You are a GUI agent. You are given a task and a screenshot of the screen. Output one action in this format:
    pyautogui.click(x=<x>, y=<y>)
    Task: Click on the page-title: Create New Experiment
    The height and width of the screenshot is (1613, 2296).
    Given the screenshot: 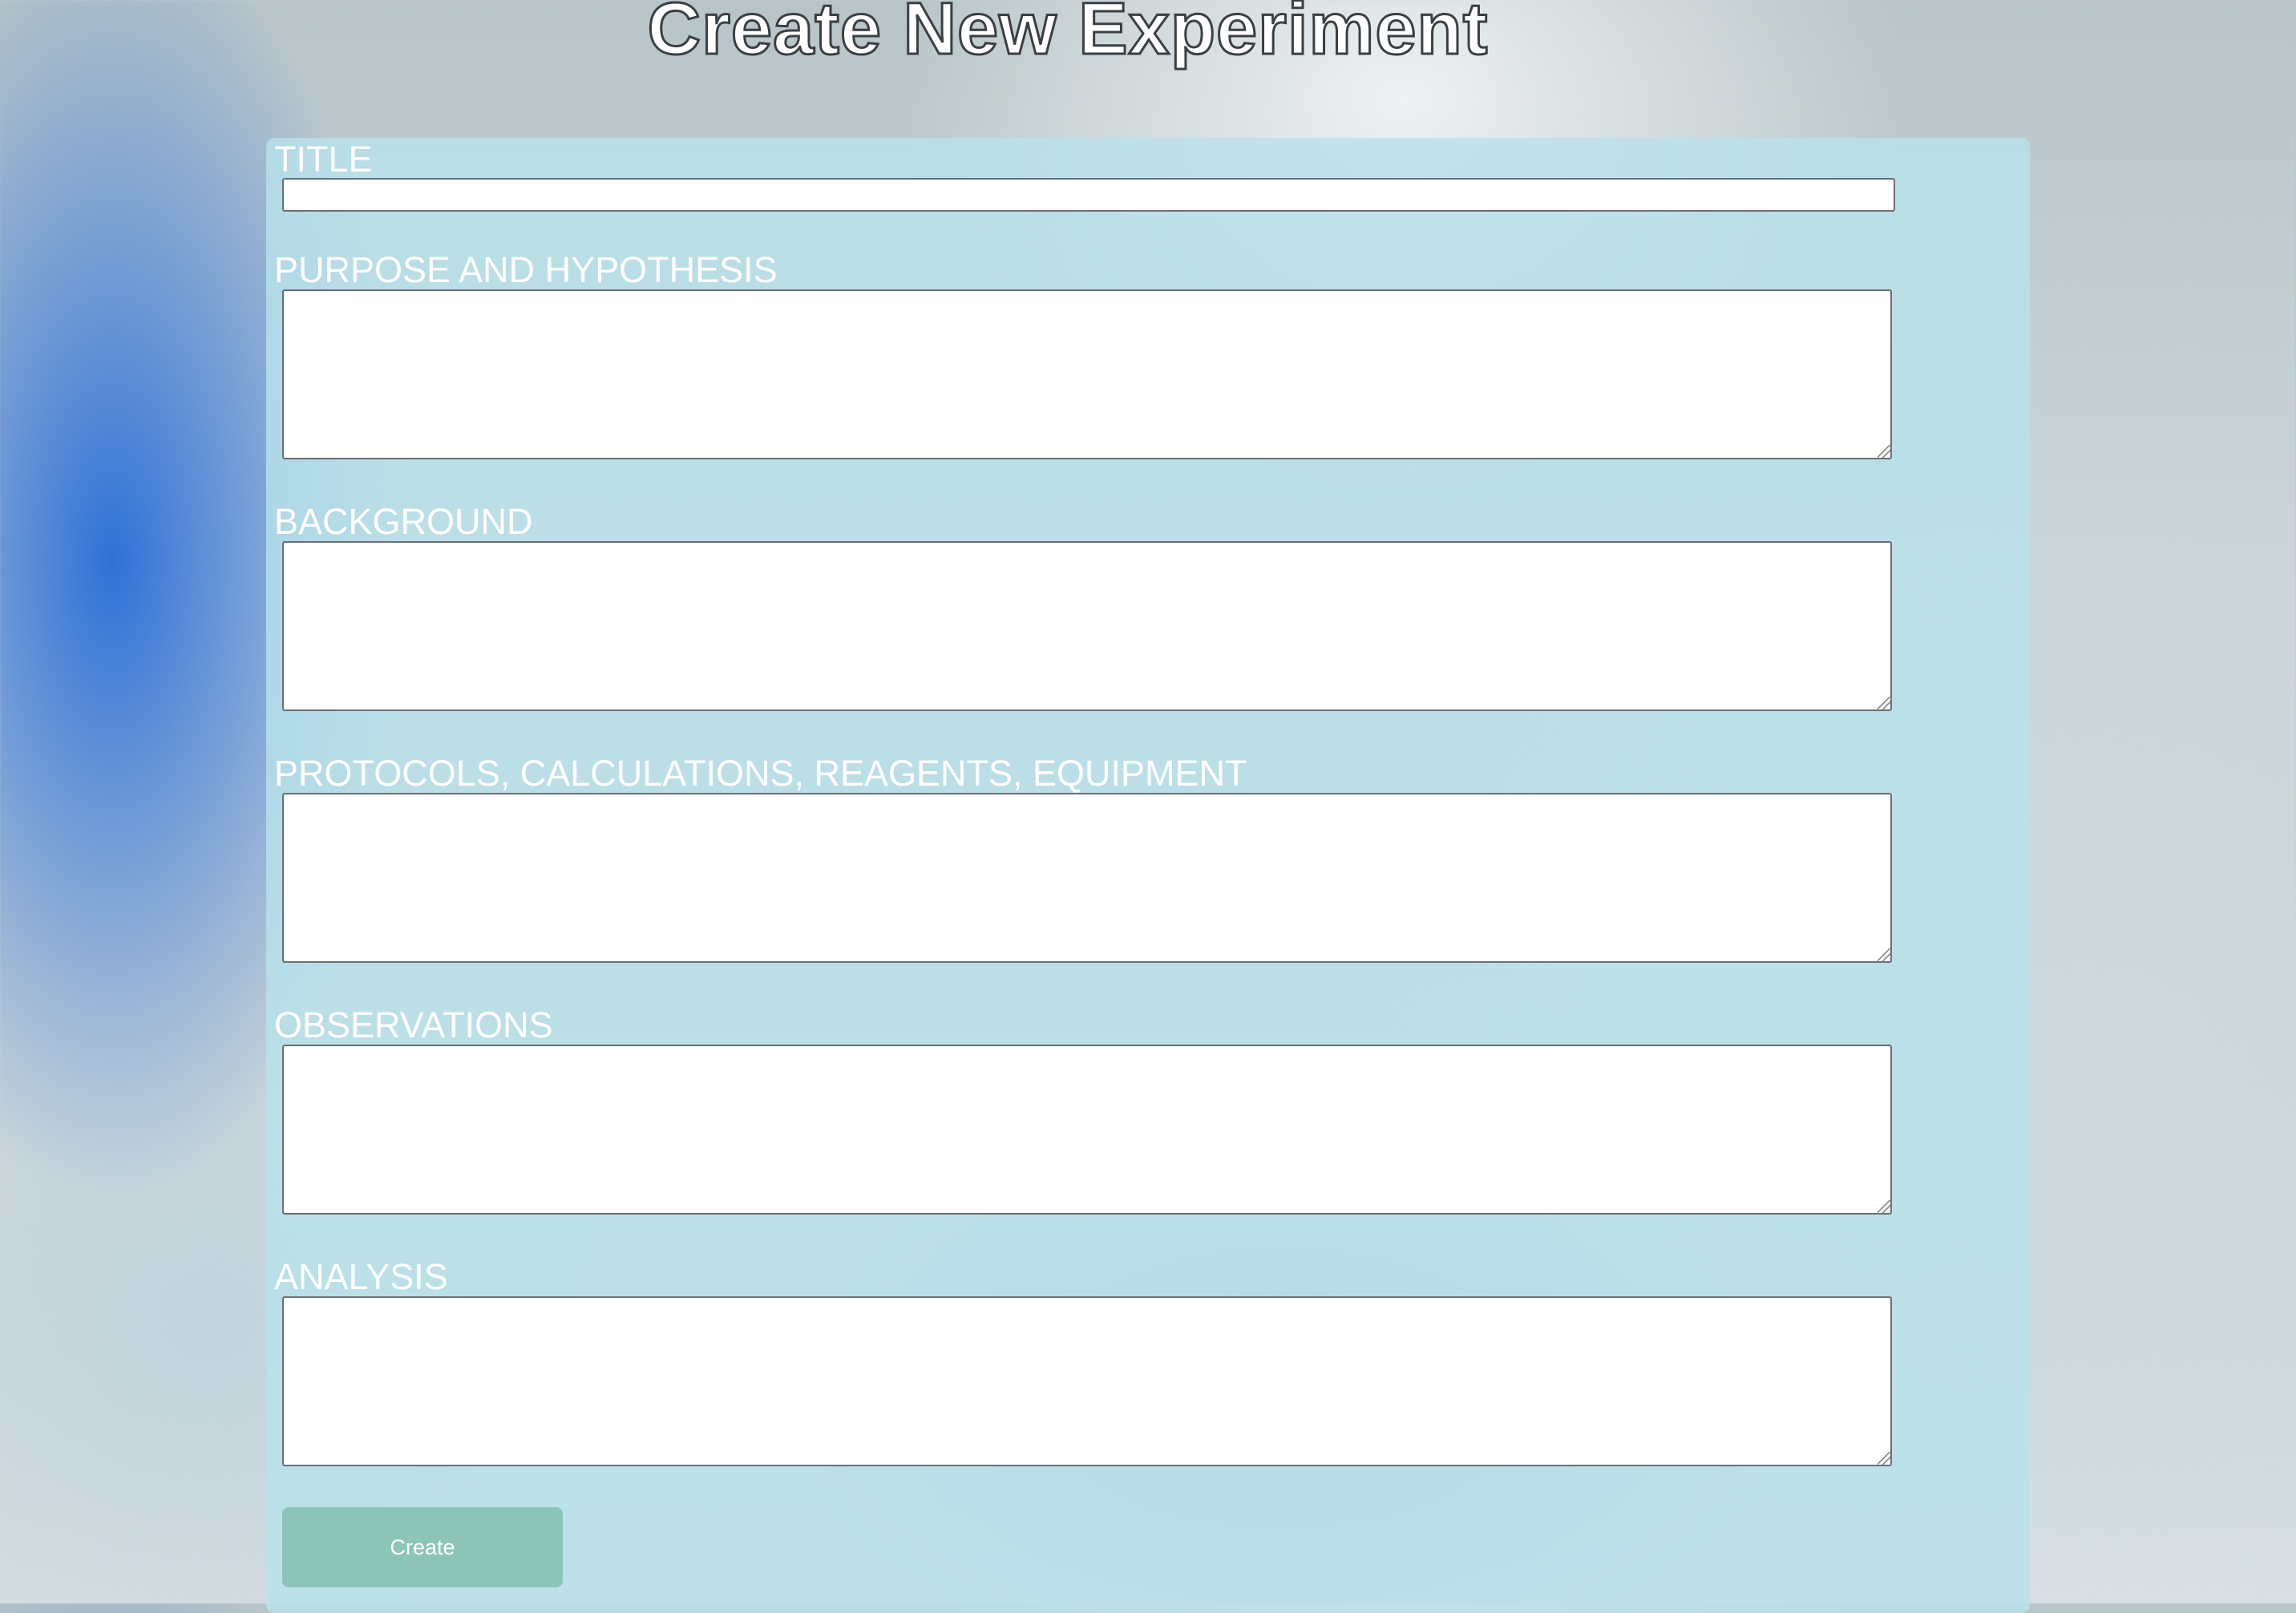 What is the action you would take?
    pyautogui.click(x=1067, y=35)
    